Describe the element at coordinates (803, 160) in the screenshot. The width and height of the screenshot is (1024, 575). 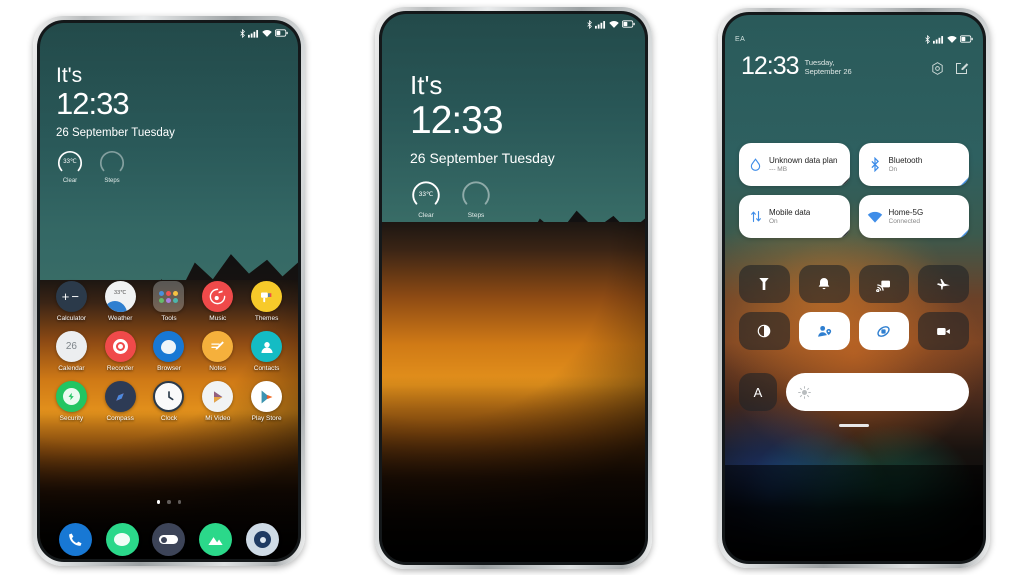
I see `tile-title: Unknown data plan` at that location.